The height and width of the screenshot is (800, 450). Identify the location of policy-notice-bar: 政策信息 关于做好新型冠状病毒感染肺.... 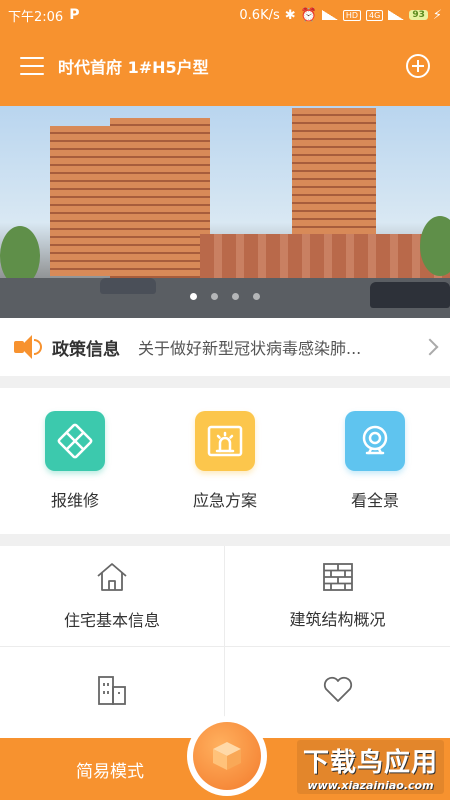
(225, 347).